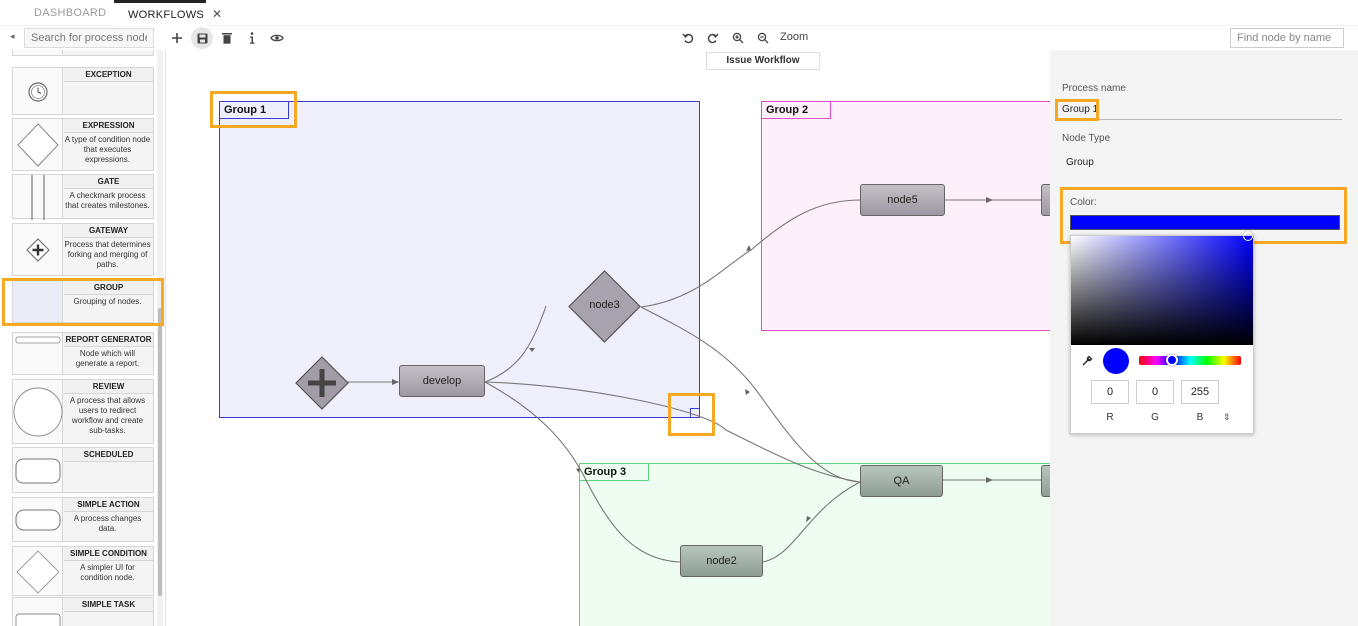 This screenshot has height=626, width=1358. Describe the element at coordinates (107, 572) in the screenshot. I see `palette-item-description: A simpler UI for condition node.` at that location.